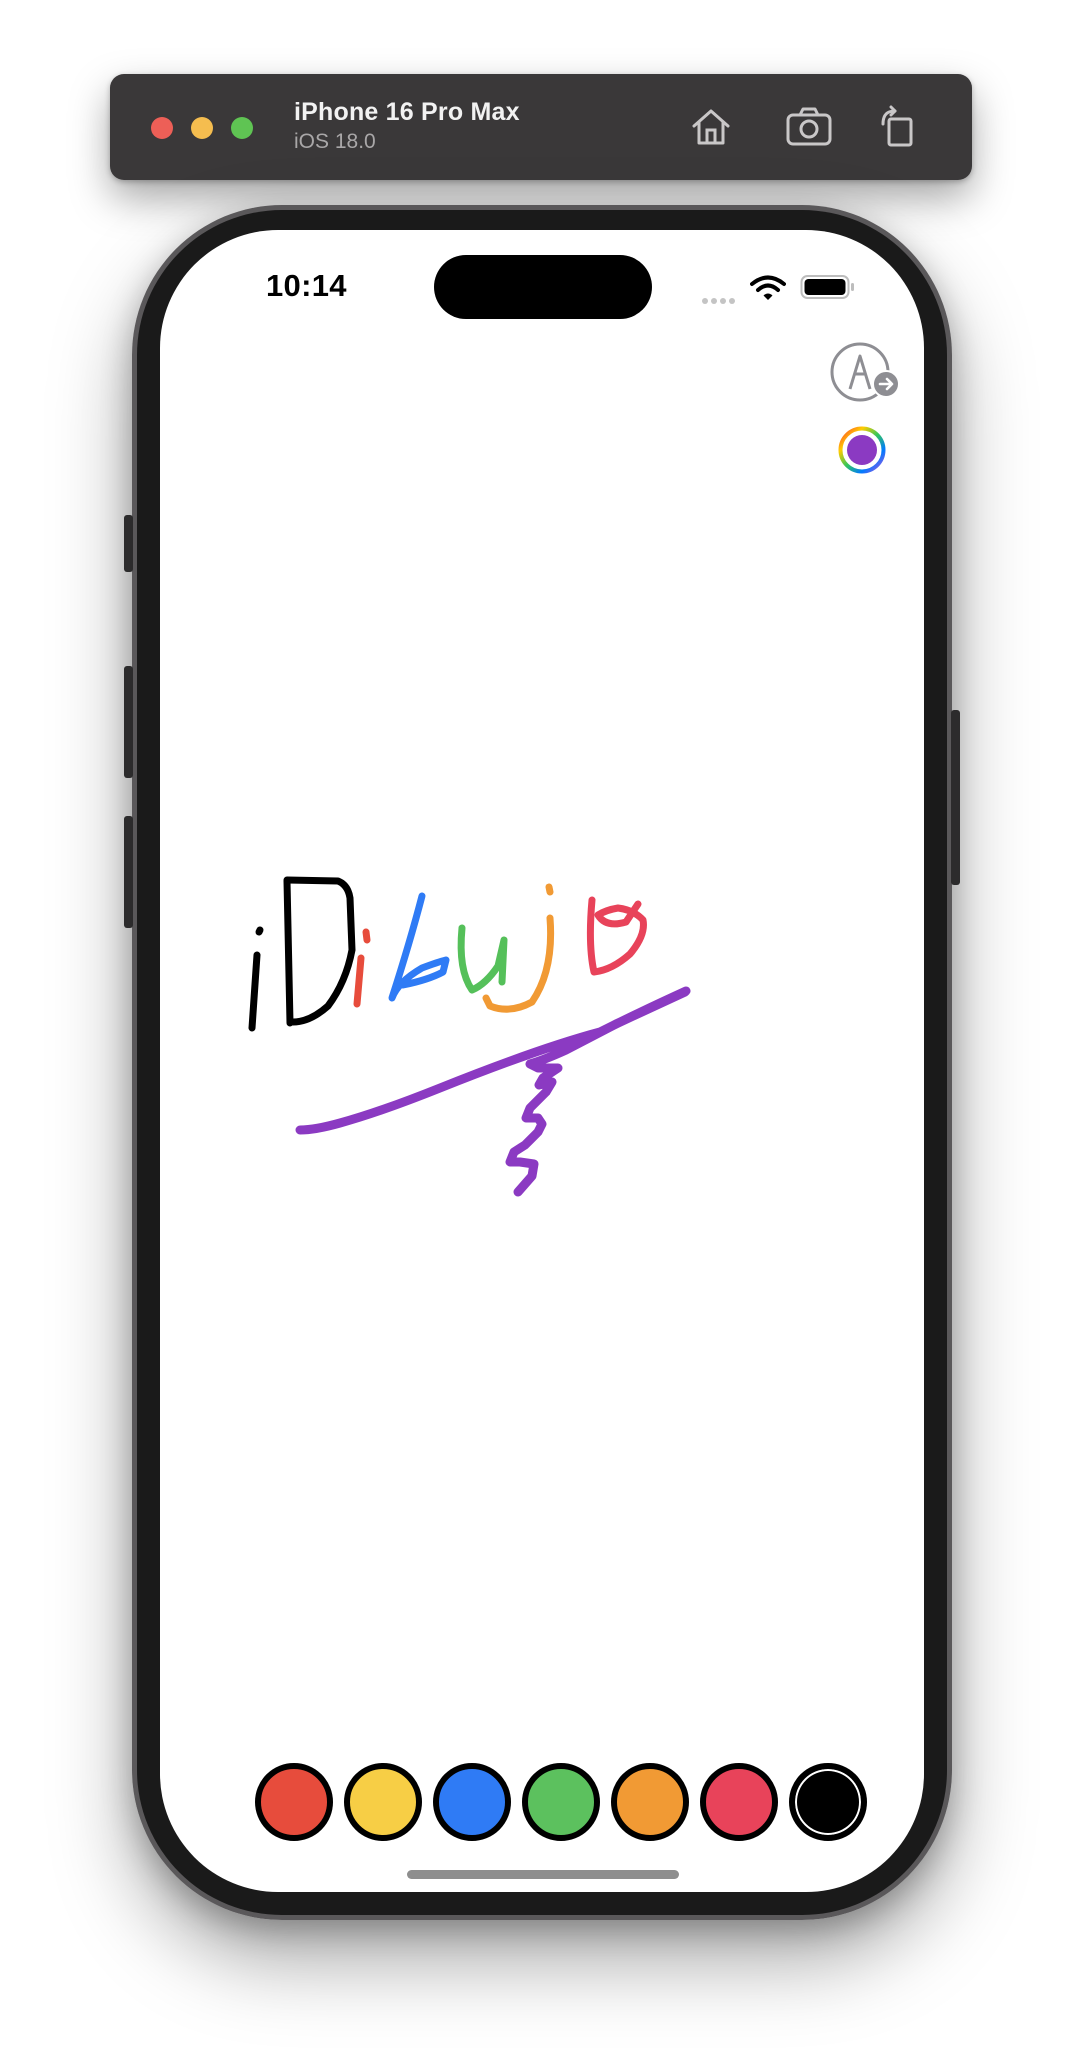 The image size is (1084, 2072). I want to click on simulator-title-bar: iPhone 16 Pro Max iOS 18.0, so click(541, 127).